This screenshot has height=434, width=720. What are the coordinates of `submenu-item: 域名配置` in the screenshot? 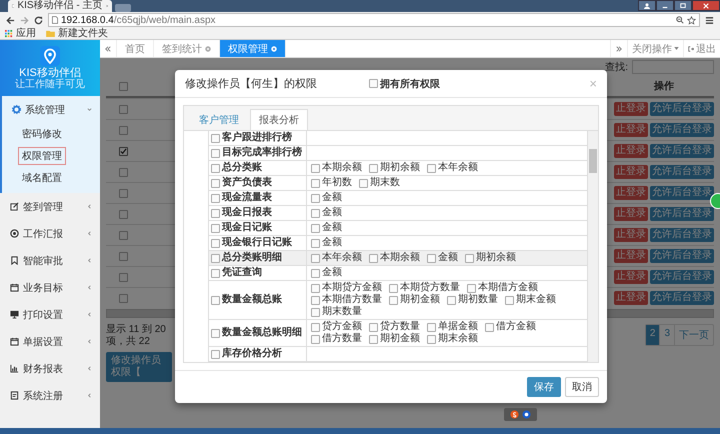 It's located at (42, 178).